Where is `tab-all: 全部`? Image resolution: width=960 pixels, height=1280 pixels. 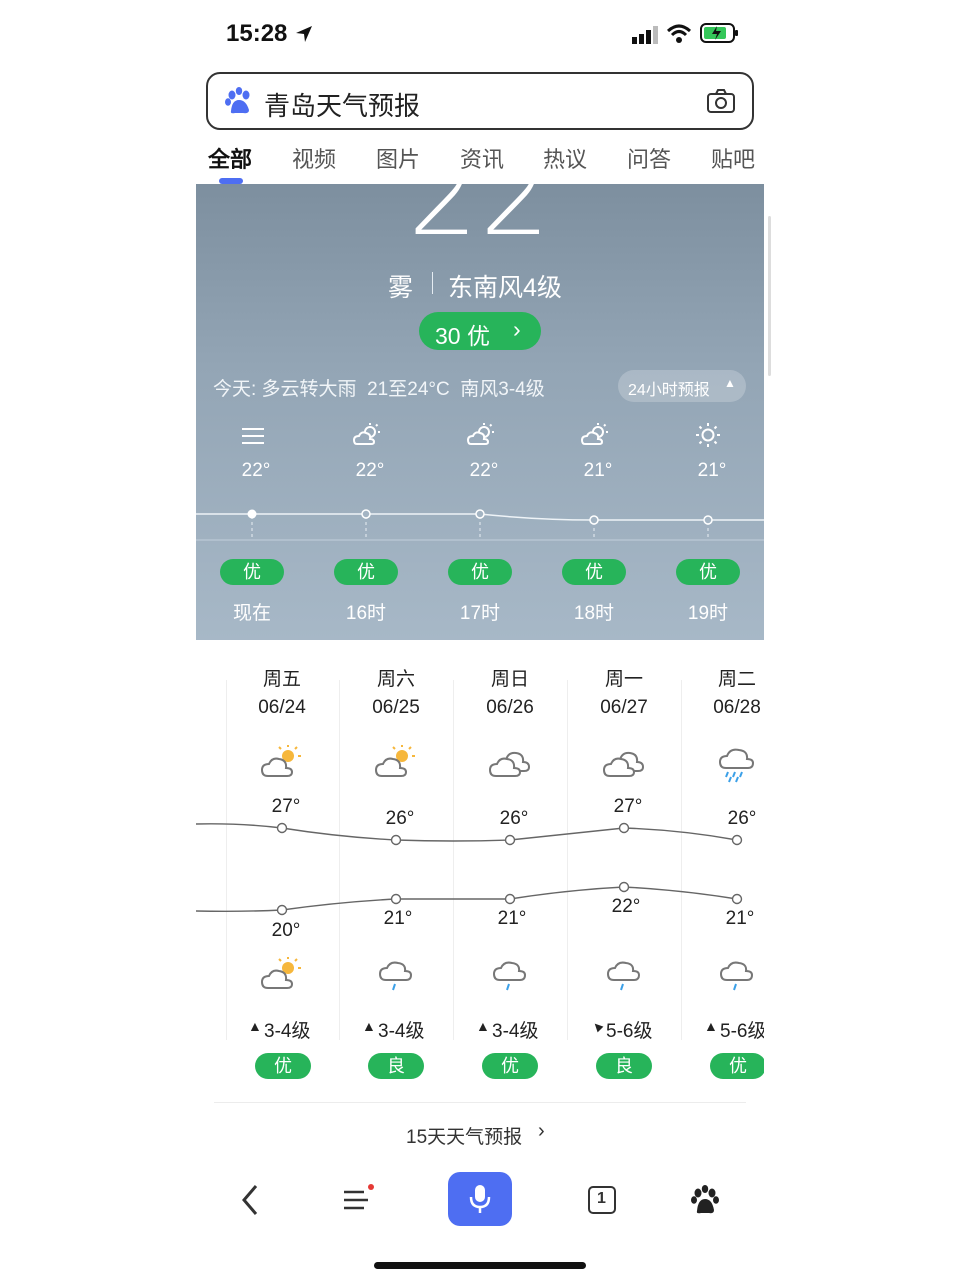 tab-all: 全部 is located at coordinates (230, 158).